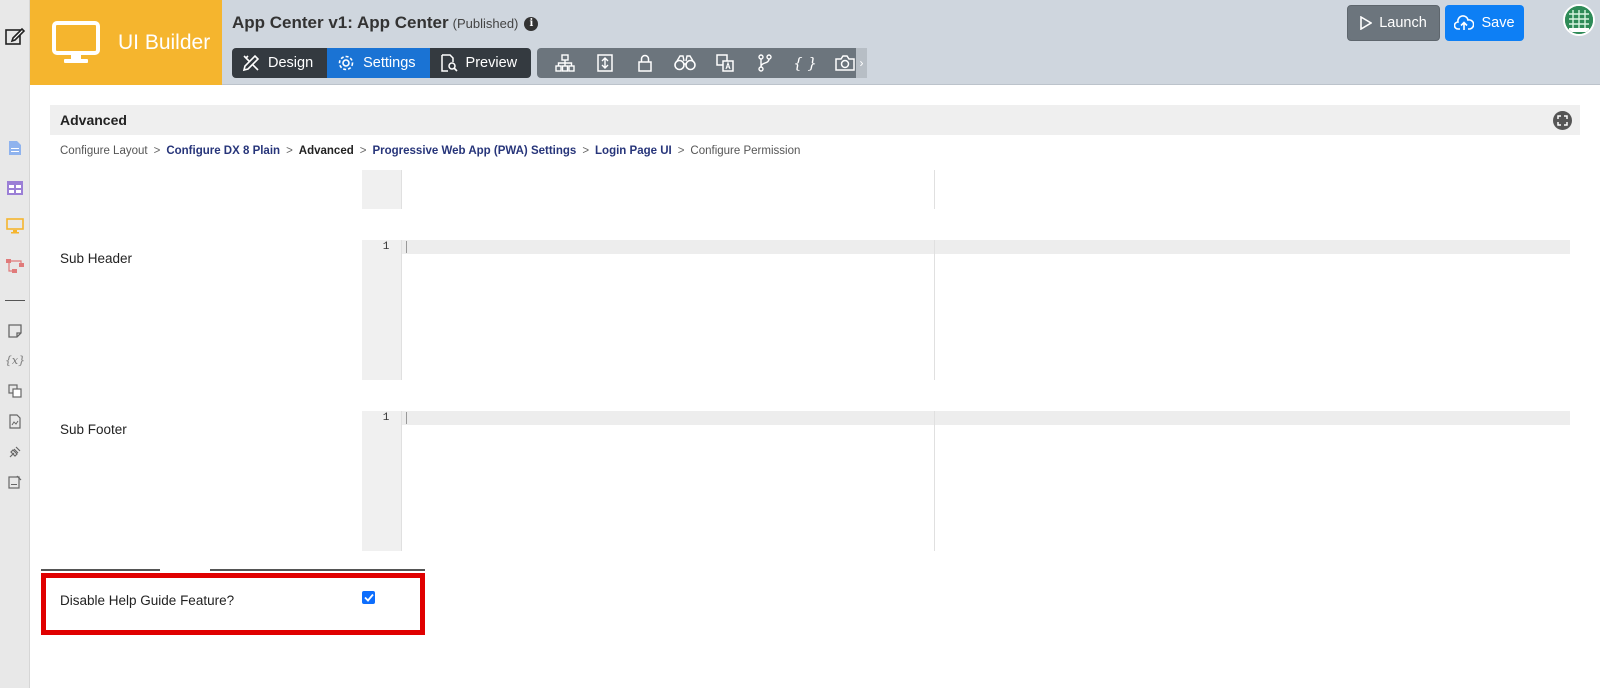  I want to click on cloud-upload-icon, so click(1464, 22).